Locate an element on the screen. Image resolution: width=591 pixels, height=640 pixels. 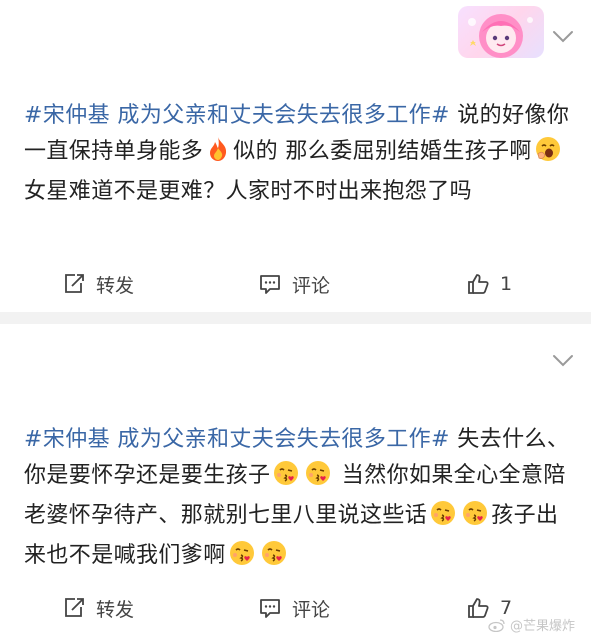
action-bar: 转发 评论 1 is located at coordinates (295, 284).